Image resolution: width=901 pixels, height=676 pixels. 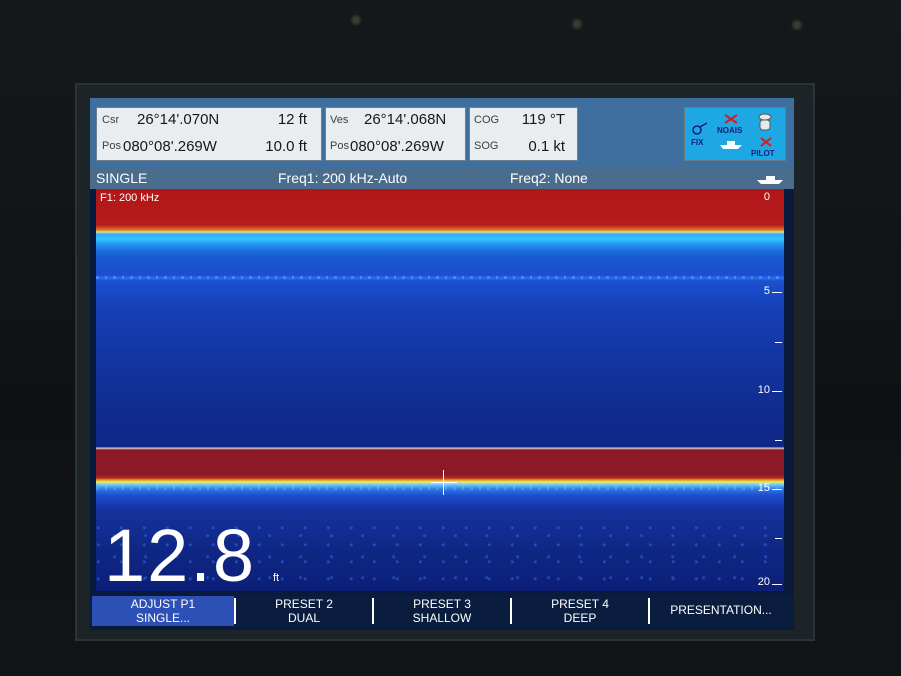 I want to click on depth-scale-label: 15, so click(x=763, y=488).